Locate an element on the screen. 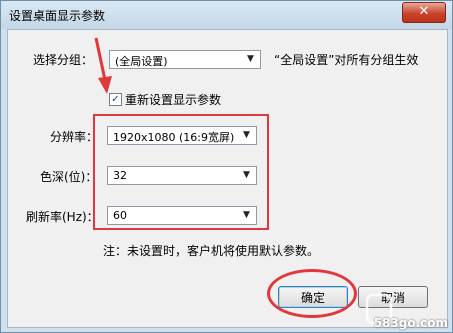 The image size is (453, 333). reset-checkbox: ✓ is located at coordinates (115, 99).